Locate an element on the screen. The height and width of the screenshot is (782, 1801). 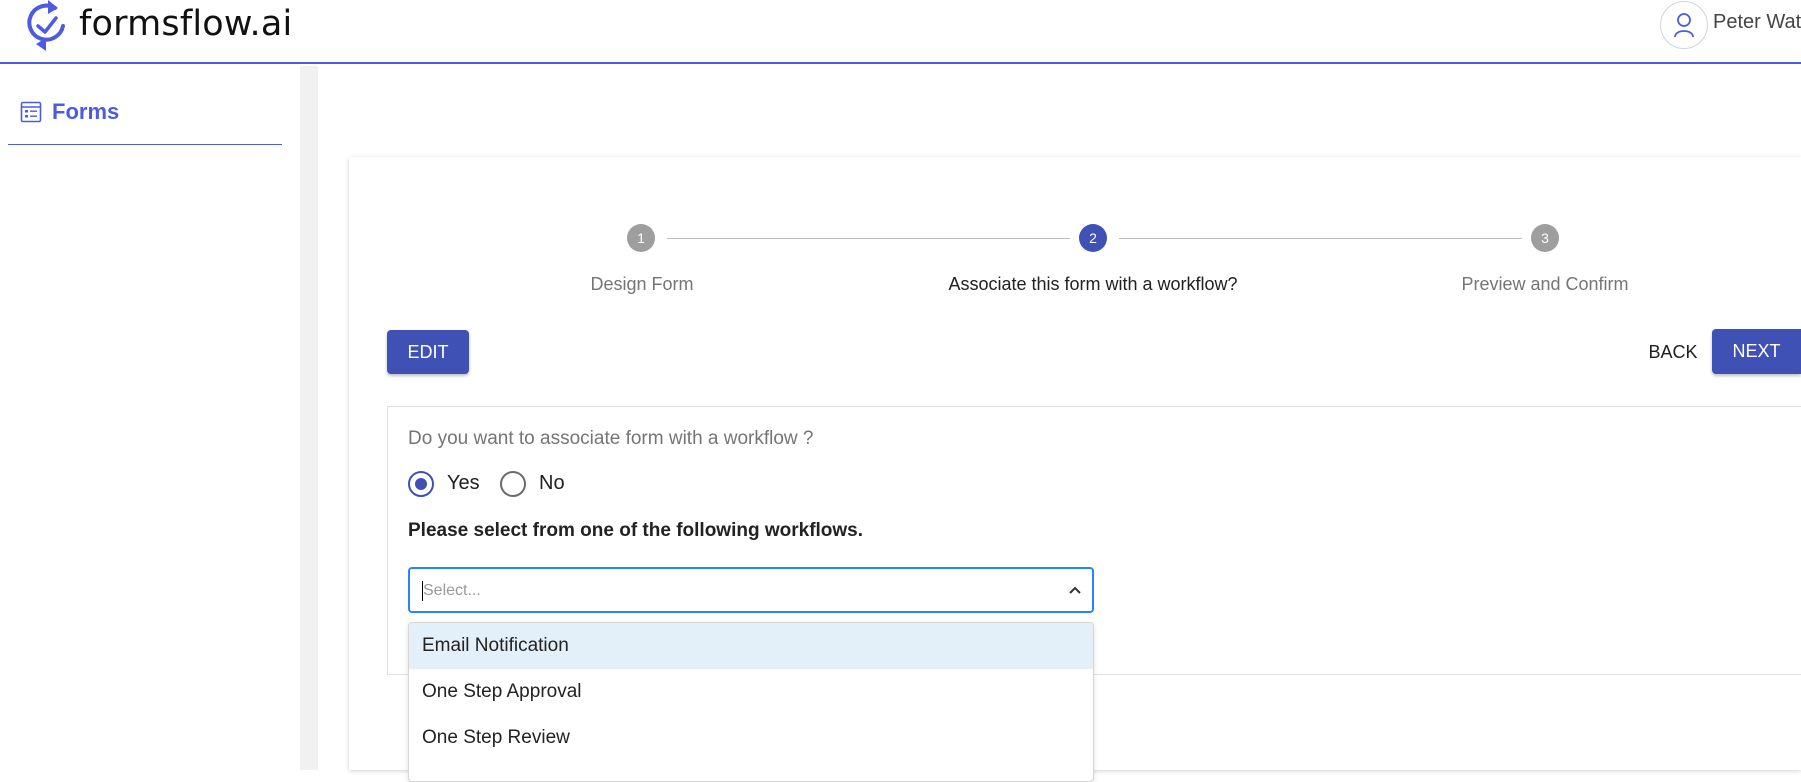
step-3-circle: 3 is located at coordinates (1545, 238).